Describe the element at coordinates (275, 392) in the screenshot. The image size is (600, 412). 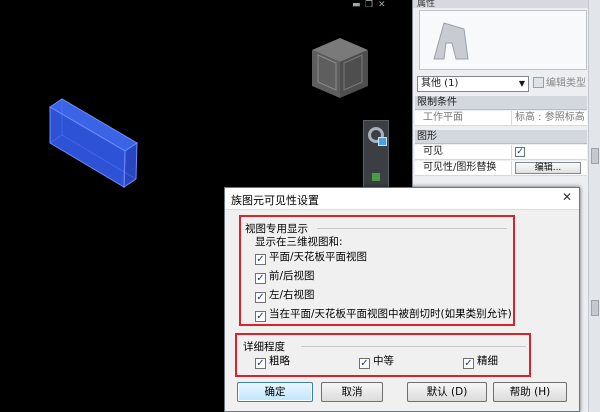
I see `ok-button: 确定` at that location.